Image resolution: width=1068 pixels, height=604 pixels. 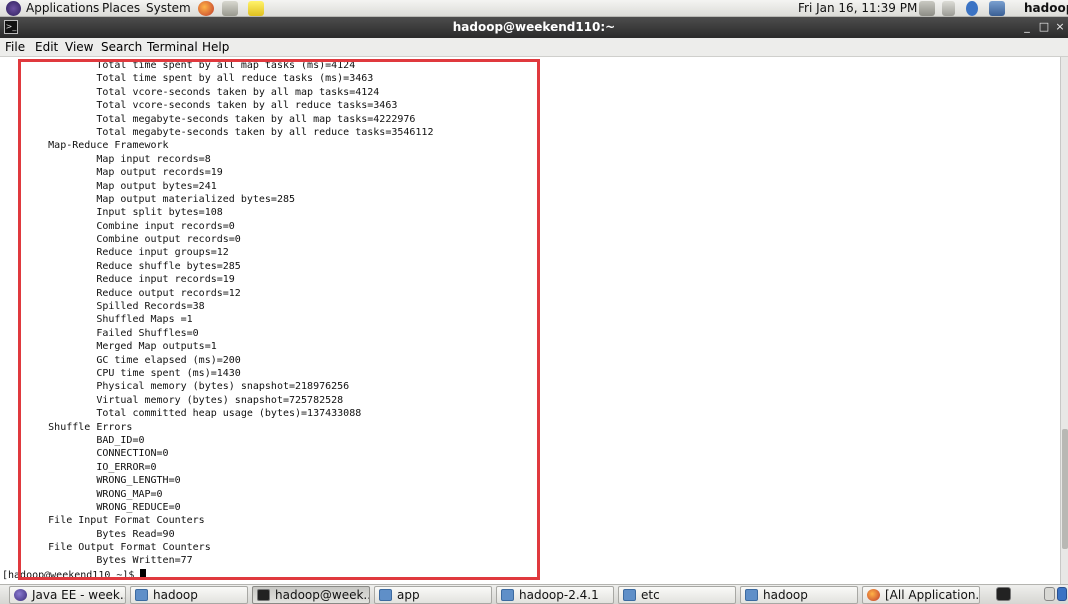 What do you see at coordinates (111, 173) in the screenshot?
I see `terminal-line: Map output records=19` at bounding box center [111, 173].